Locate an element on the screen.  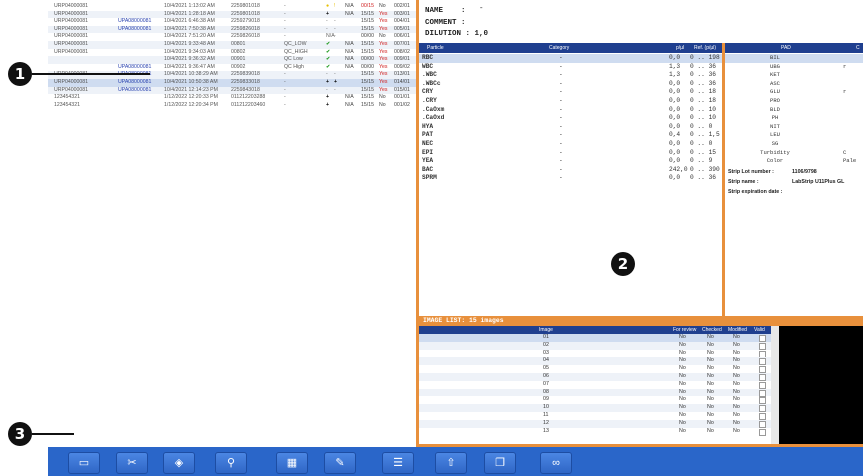
upload-button: ⇧ is located at coordinates (451, 463).